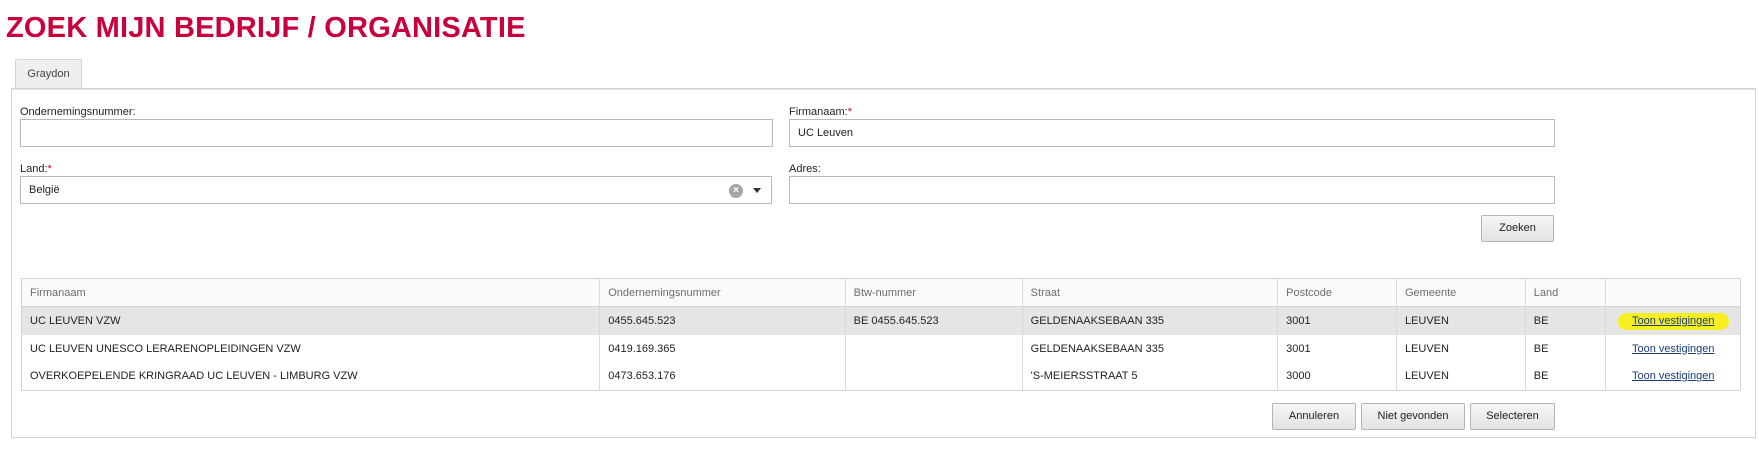 The height and width of the screenshot is (465, 1759). Describe the element at coordinates (49, 169) in the screenshot. I see `land-required-mark: *` at that location.